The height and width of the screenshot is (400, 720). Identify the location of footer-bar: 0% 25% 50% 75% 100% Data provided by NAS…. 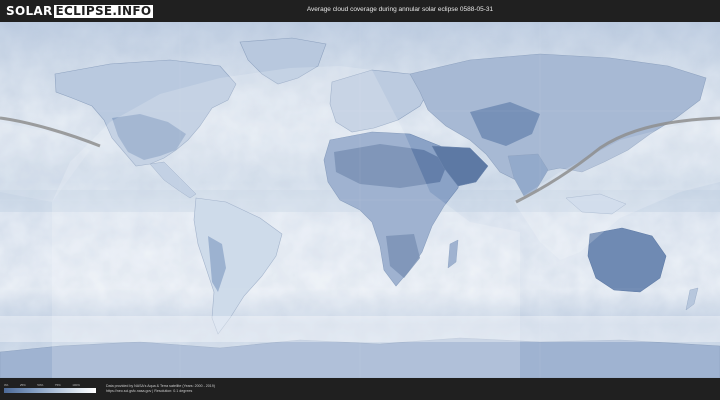
(360, 389).